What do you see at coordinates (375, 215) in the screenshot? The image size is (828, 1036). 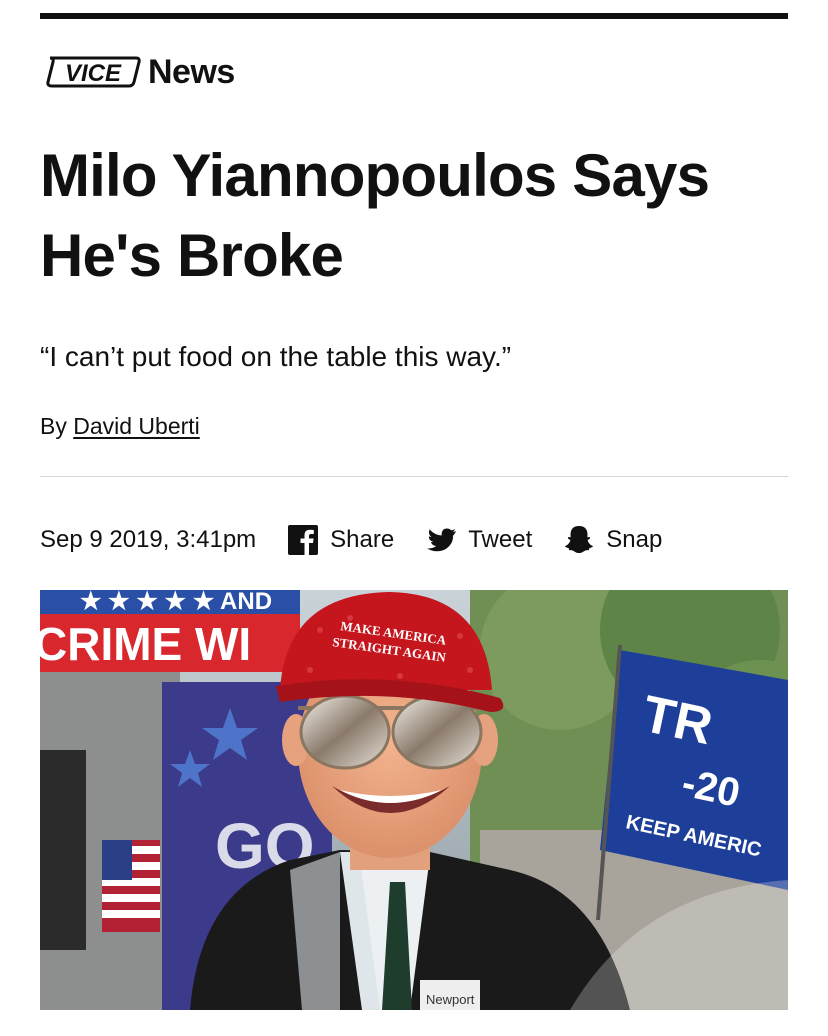 I see `headline: Milo Yiannopoulos Says He's Broke` at bounding box center [375, 215].